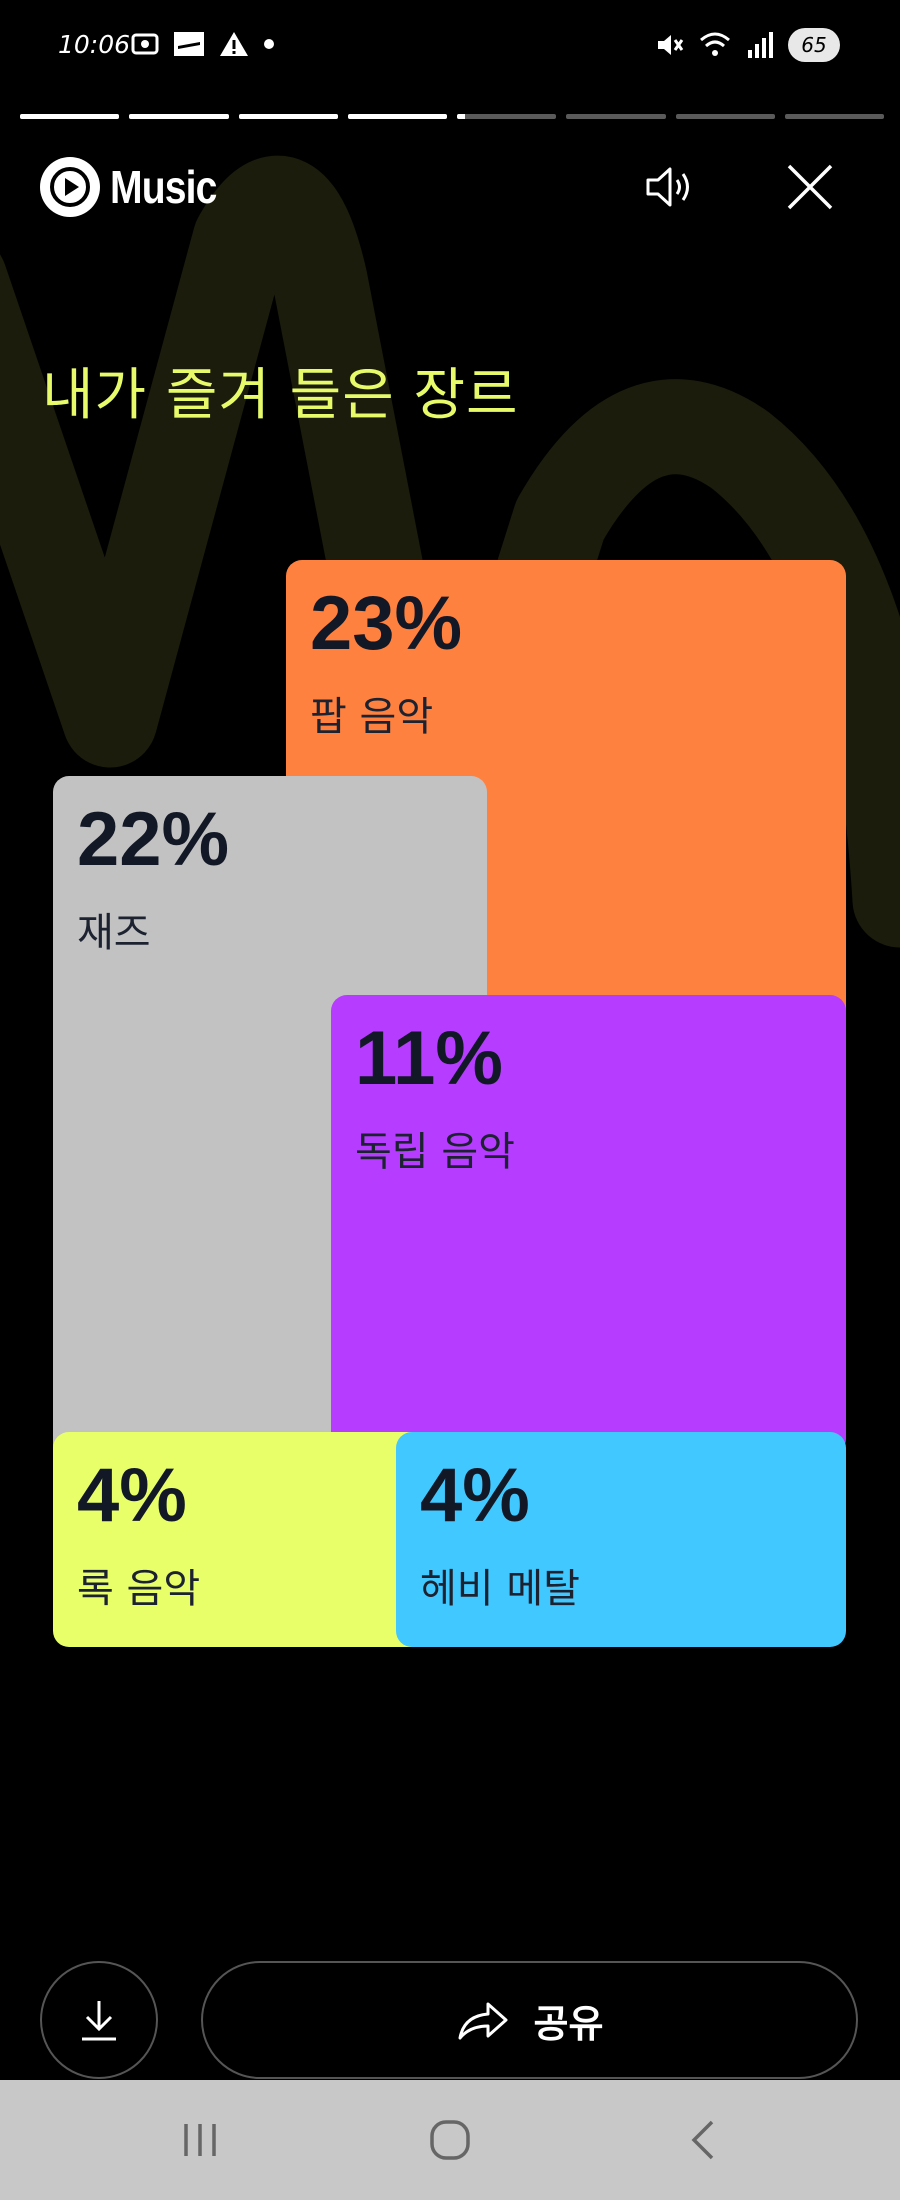  What do you see at coordinates (529, 2020) in the screenshot?
I see `share-button: 공유` at bounding box center [529, 2020].